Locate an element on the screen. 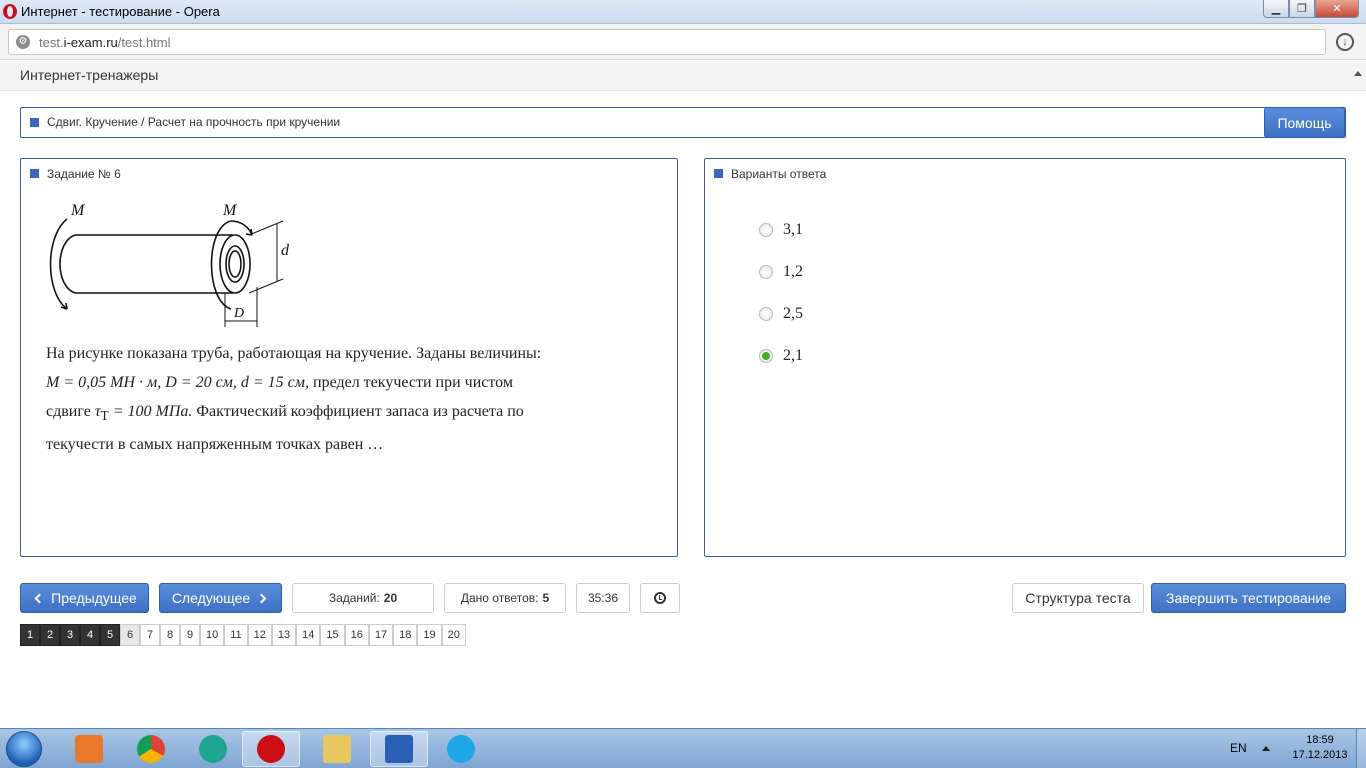 The width and height of the screenshot is (1366, 768). question-line-2-text: предел текучести при чистом is located at coordinates (413, 382).